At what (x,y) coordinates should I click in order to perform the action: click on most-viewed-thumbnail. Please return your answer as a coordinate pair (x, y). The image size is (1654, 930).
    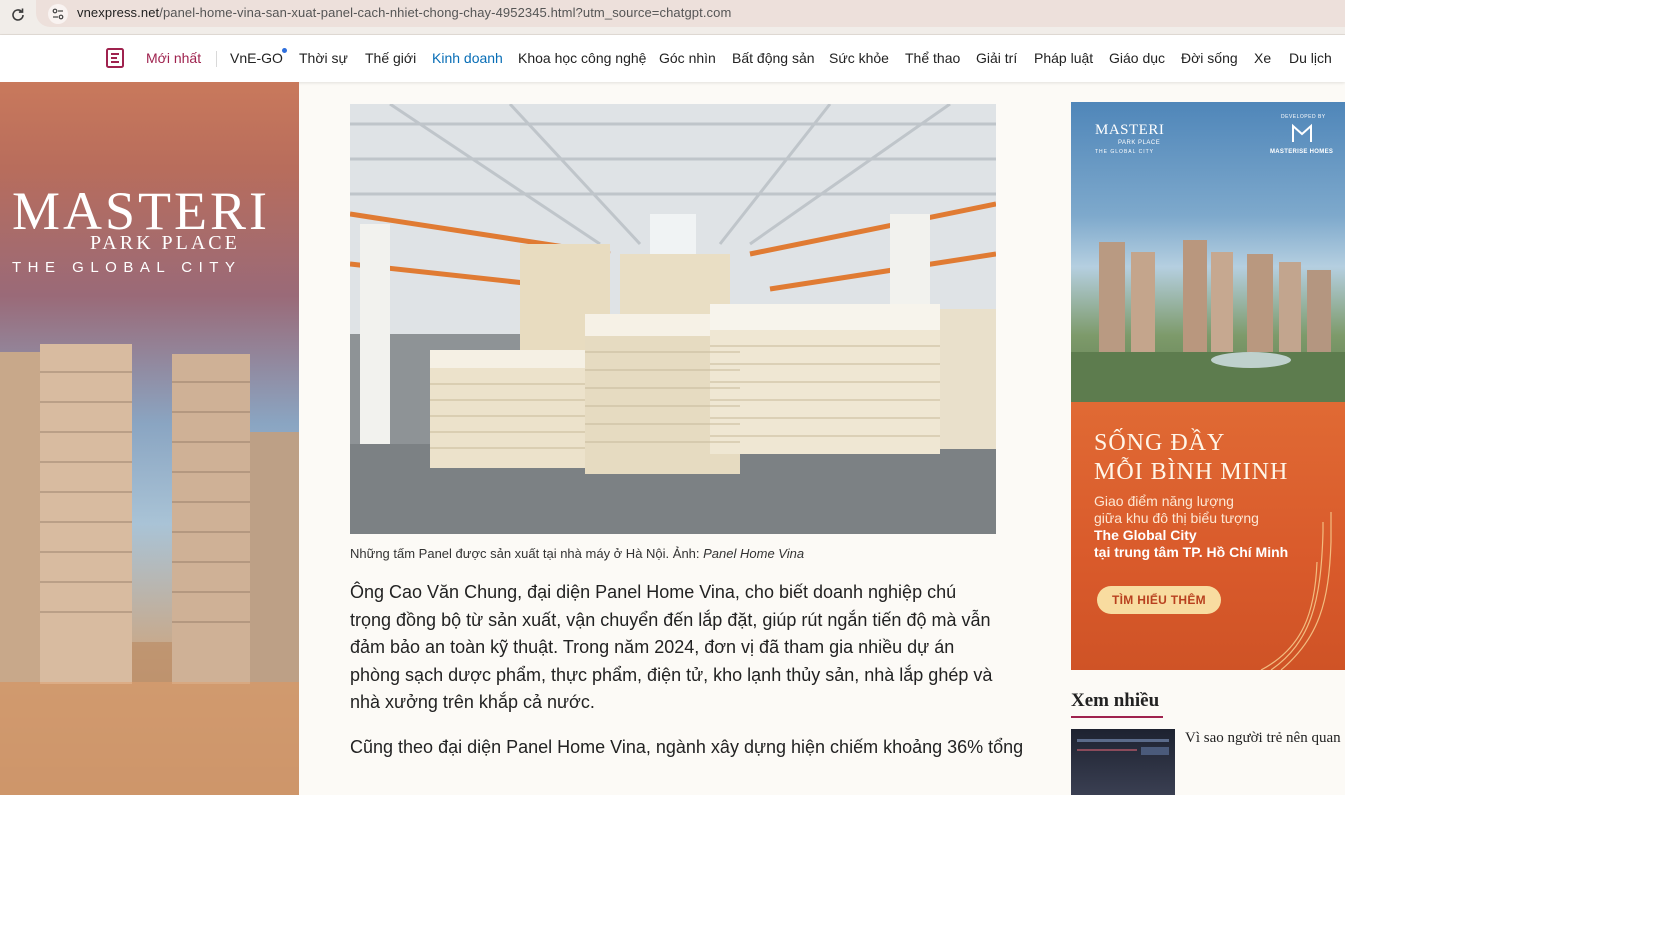
    Looking at the image, I should click on (1123, 762).